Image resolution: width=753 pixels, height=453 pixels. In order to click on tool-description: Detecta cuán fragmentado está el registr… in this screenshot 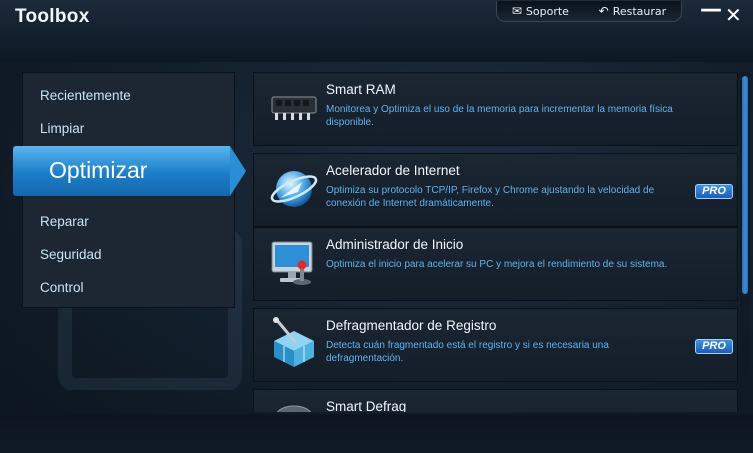, I will do `click(467, 352)`.